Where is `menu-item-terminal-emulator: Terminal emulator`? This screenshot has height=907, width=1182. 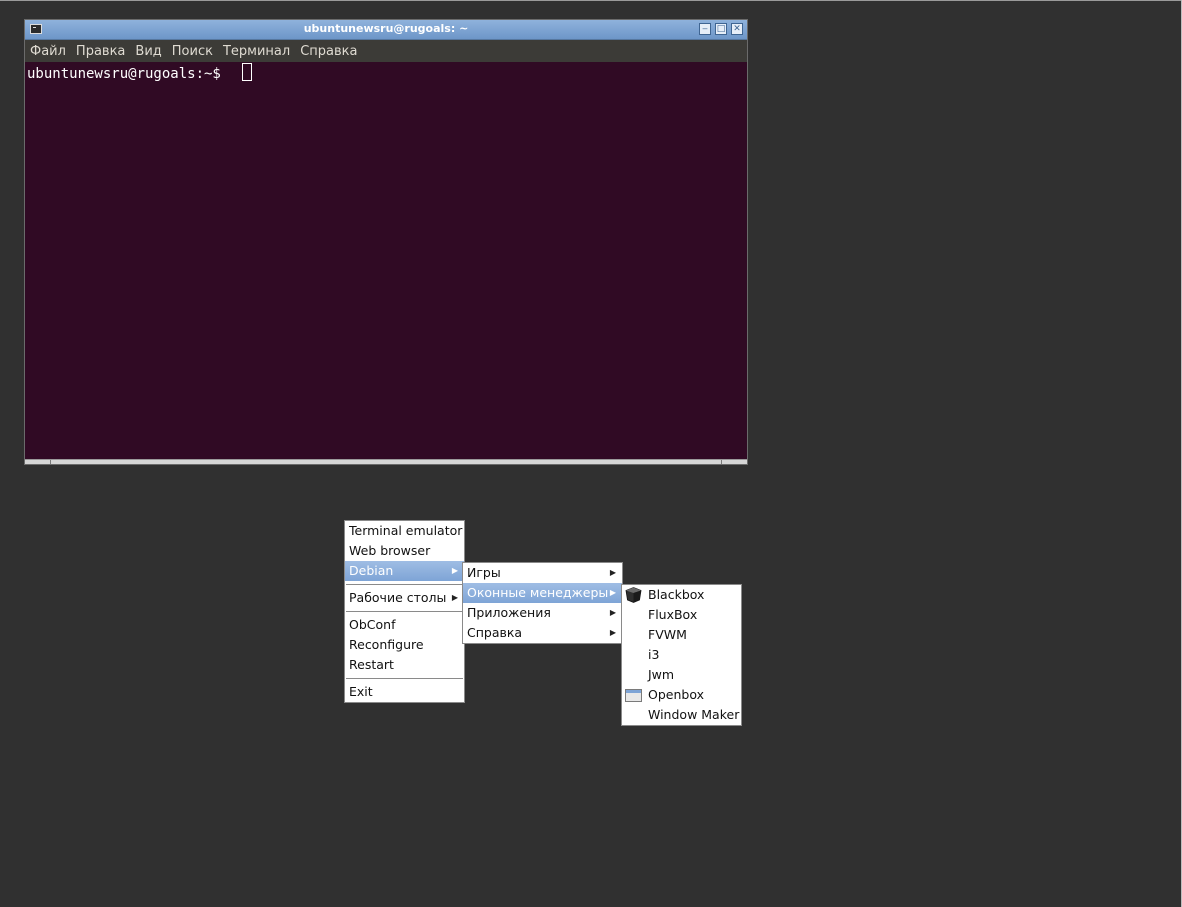
menu-item-terminal-emulator: Terminal emulator is located at coordinates (404, 531).